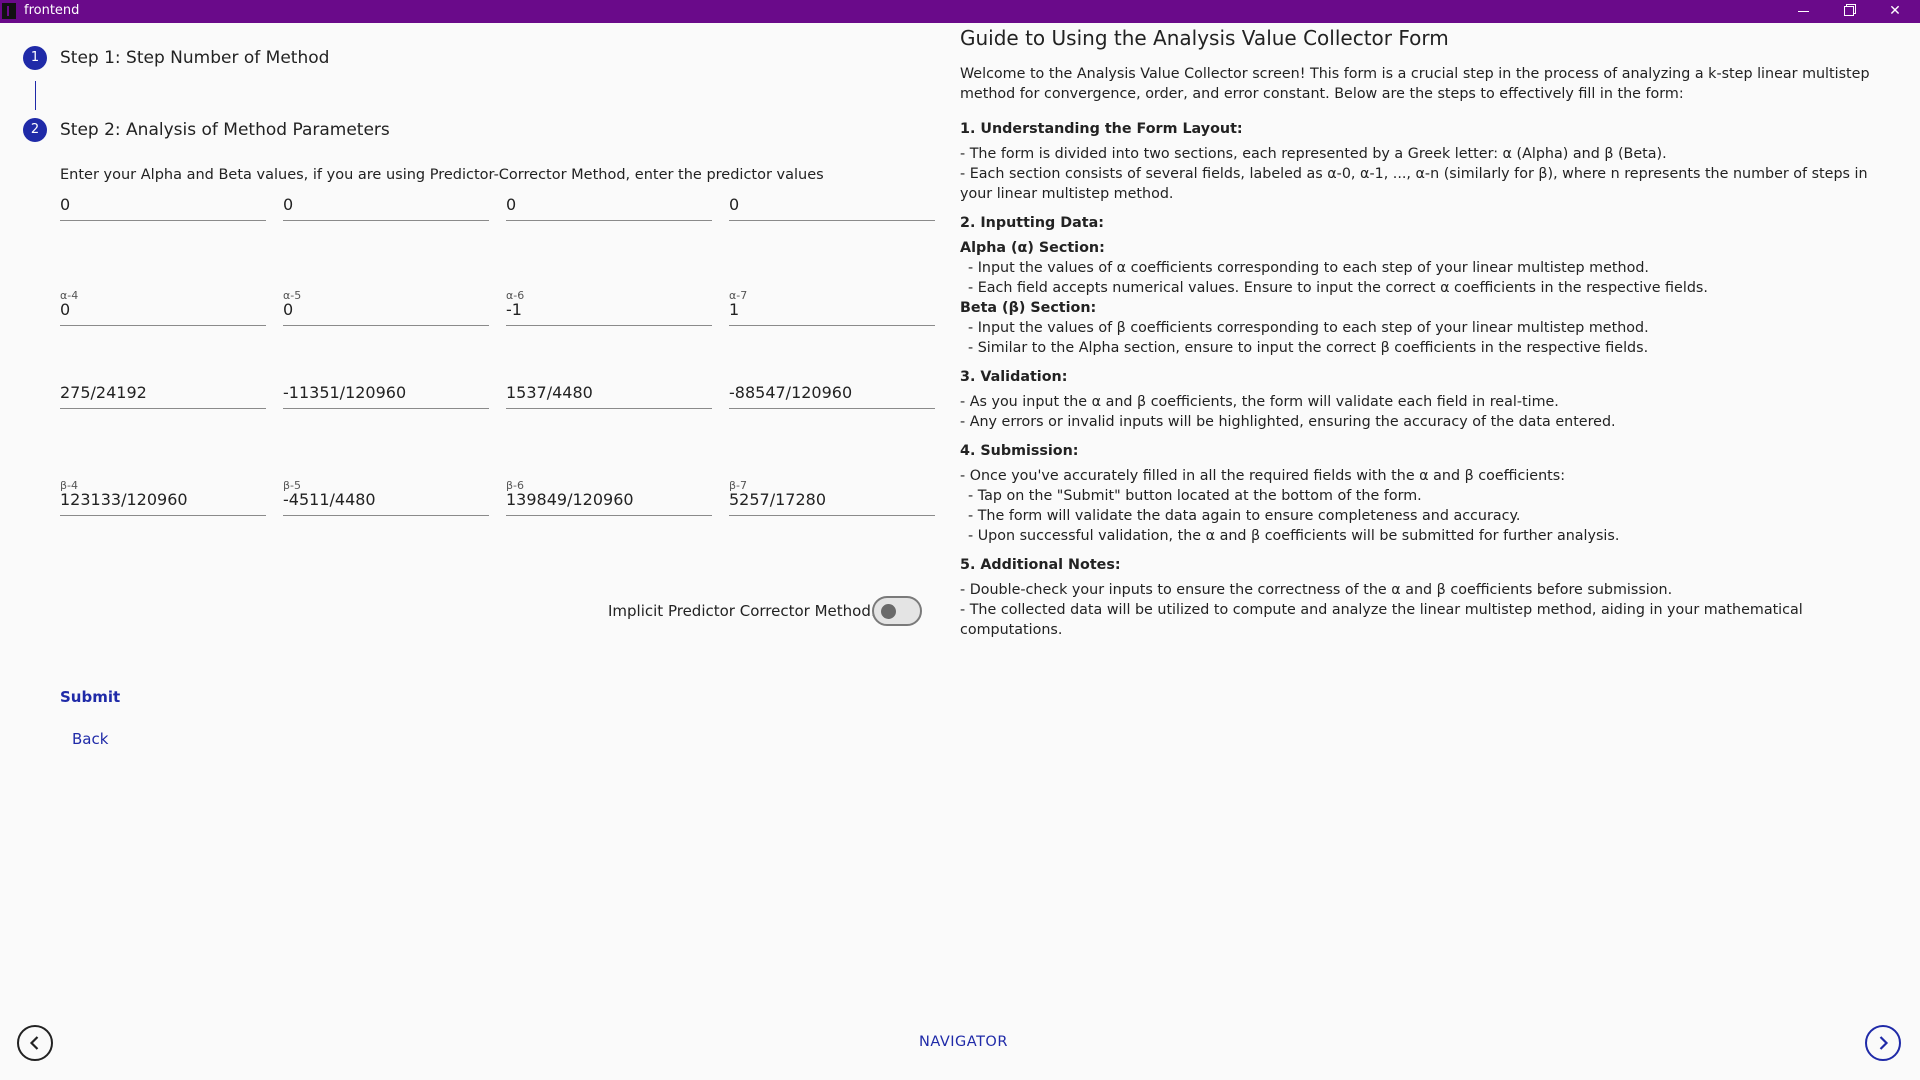  Describe the element at coordinates (832, 497) in the screenshot. I see `beta-7-field: β-7 5257/17280` at that location.